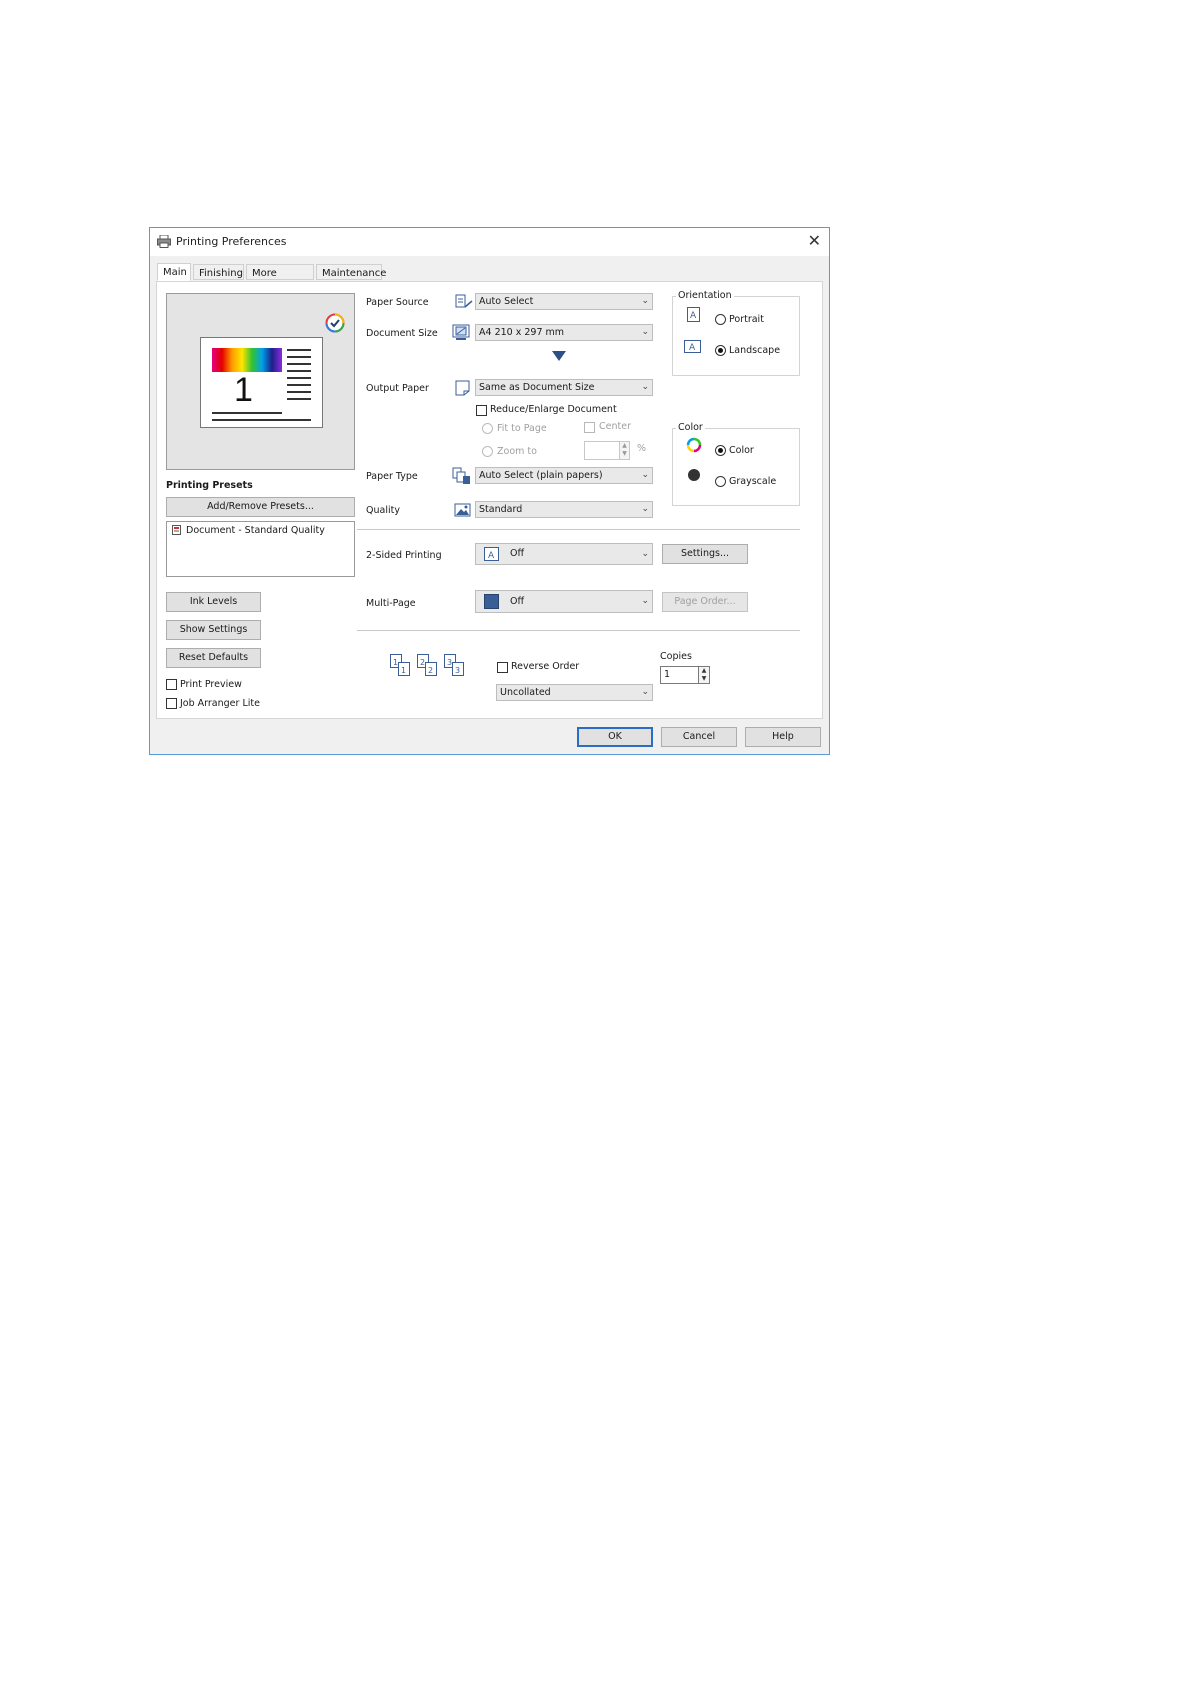 This screenshot has height=1684, width=1190. Describe the element at coordinates (491, 605) in the screenshot. I see `multi-page-icon` at that location.